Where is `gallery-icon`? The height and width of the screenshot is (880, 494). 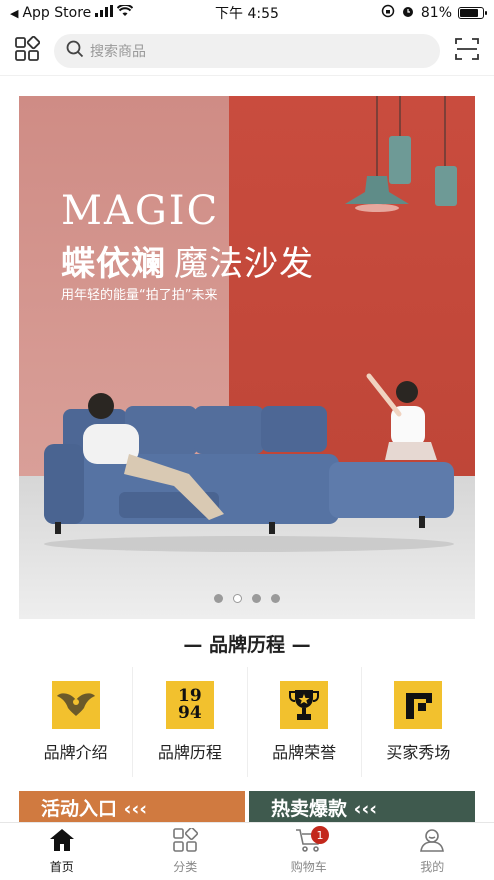
gallery-icon is located at coordinates (418, 705).